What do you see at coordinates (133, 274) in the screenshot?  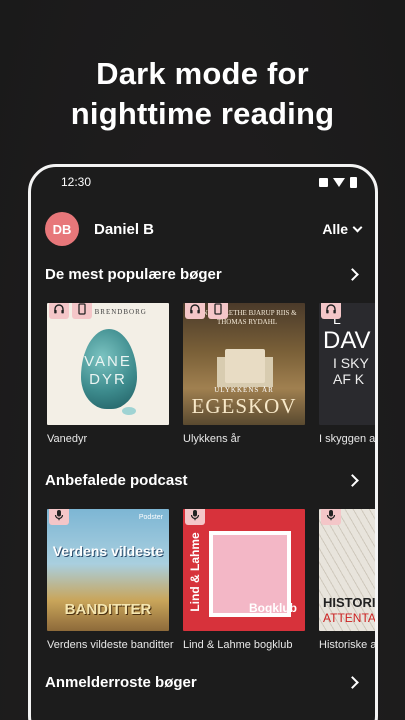 I see `section-title: De mest populære bøger` at bounding box center [133, 274].